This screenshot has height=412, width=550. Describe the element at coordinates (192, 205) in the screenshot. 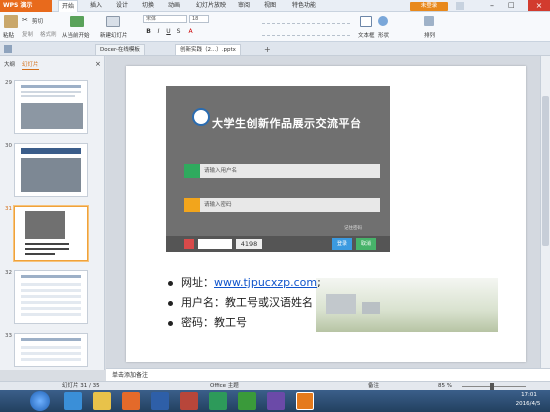

I see `lock-icon` at that location.